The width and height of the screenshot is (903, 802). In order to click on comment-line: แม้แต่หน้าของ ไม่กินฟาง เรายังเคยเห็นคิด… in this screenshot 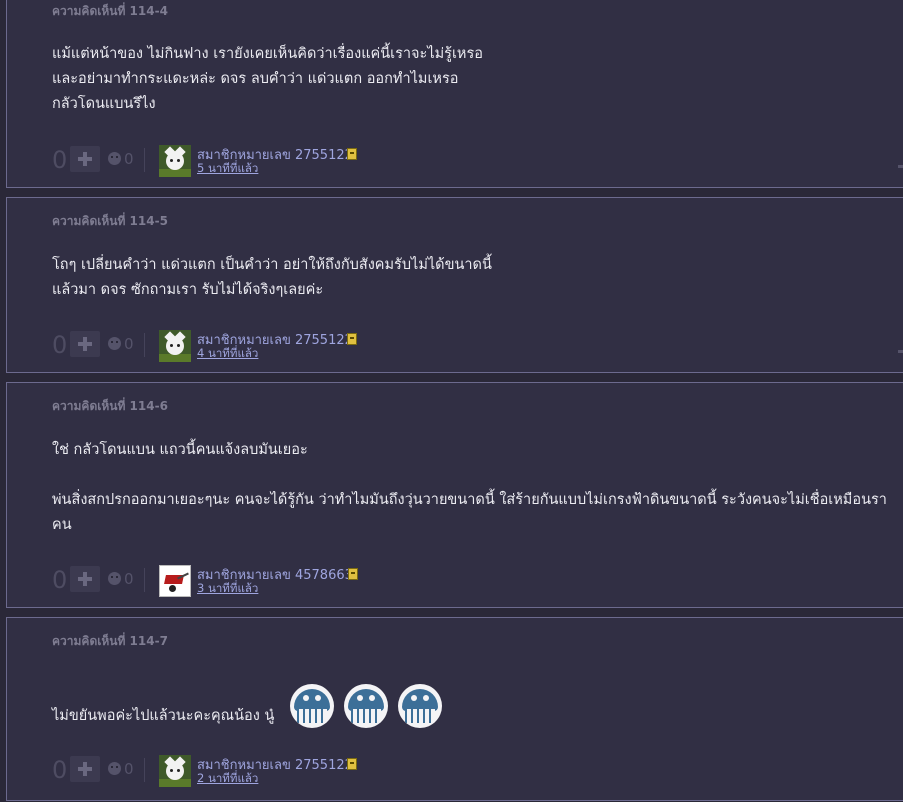, I will do `click(267, 54)`.